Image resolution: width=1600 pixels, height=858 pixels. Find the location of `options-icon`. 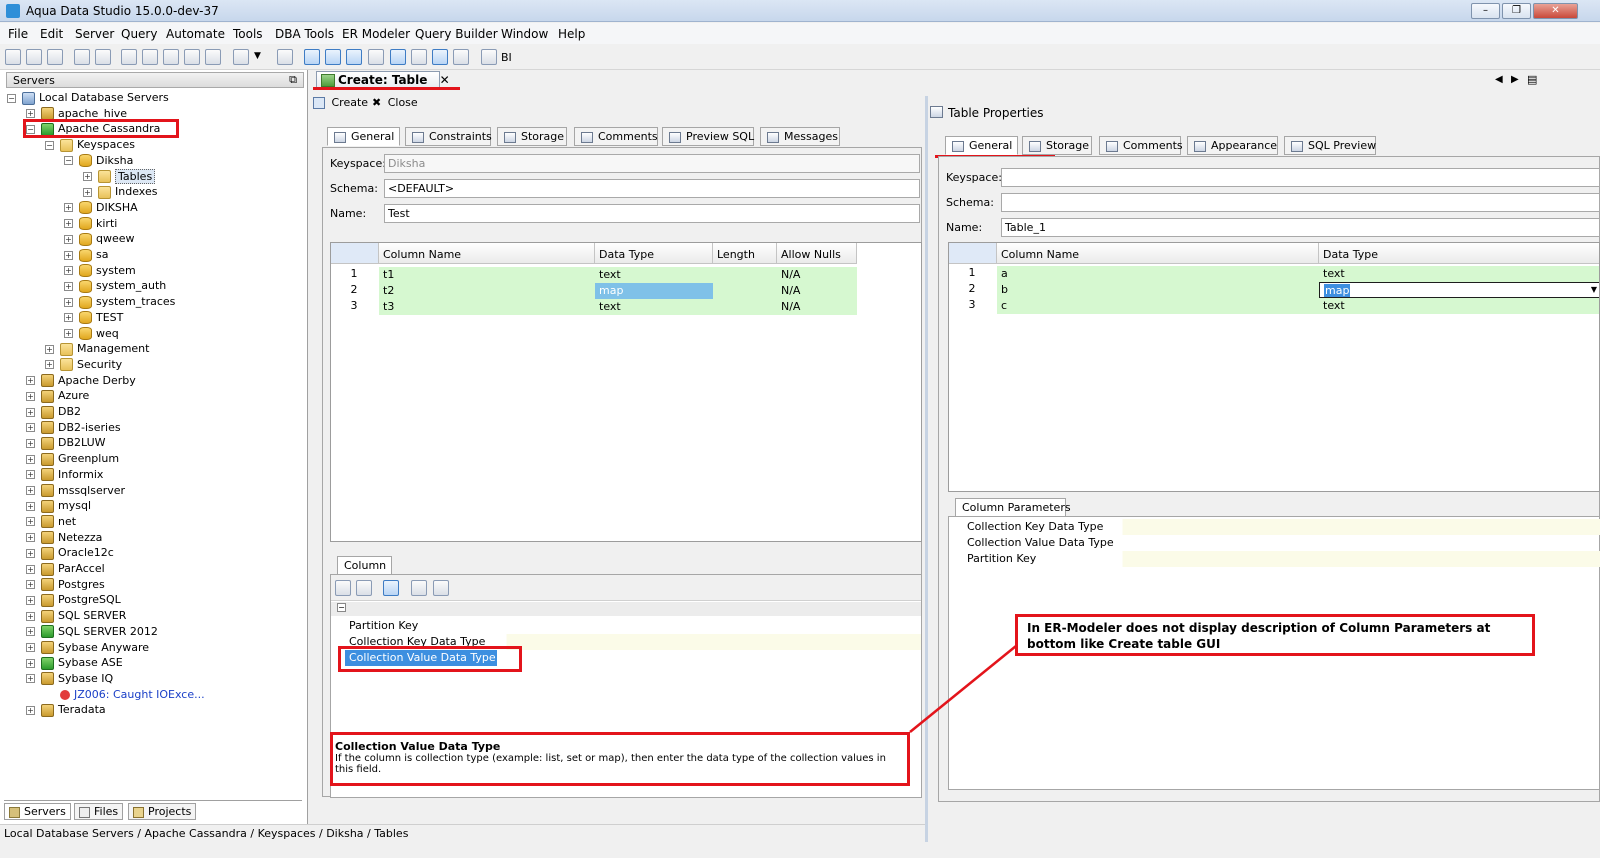

options-icon is located at coordinates (241, 57).